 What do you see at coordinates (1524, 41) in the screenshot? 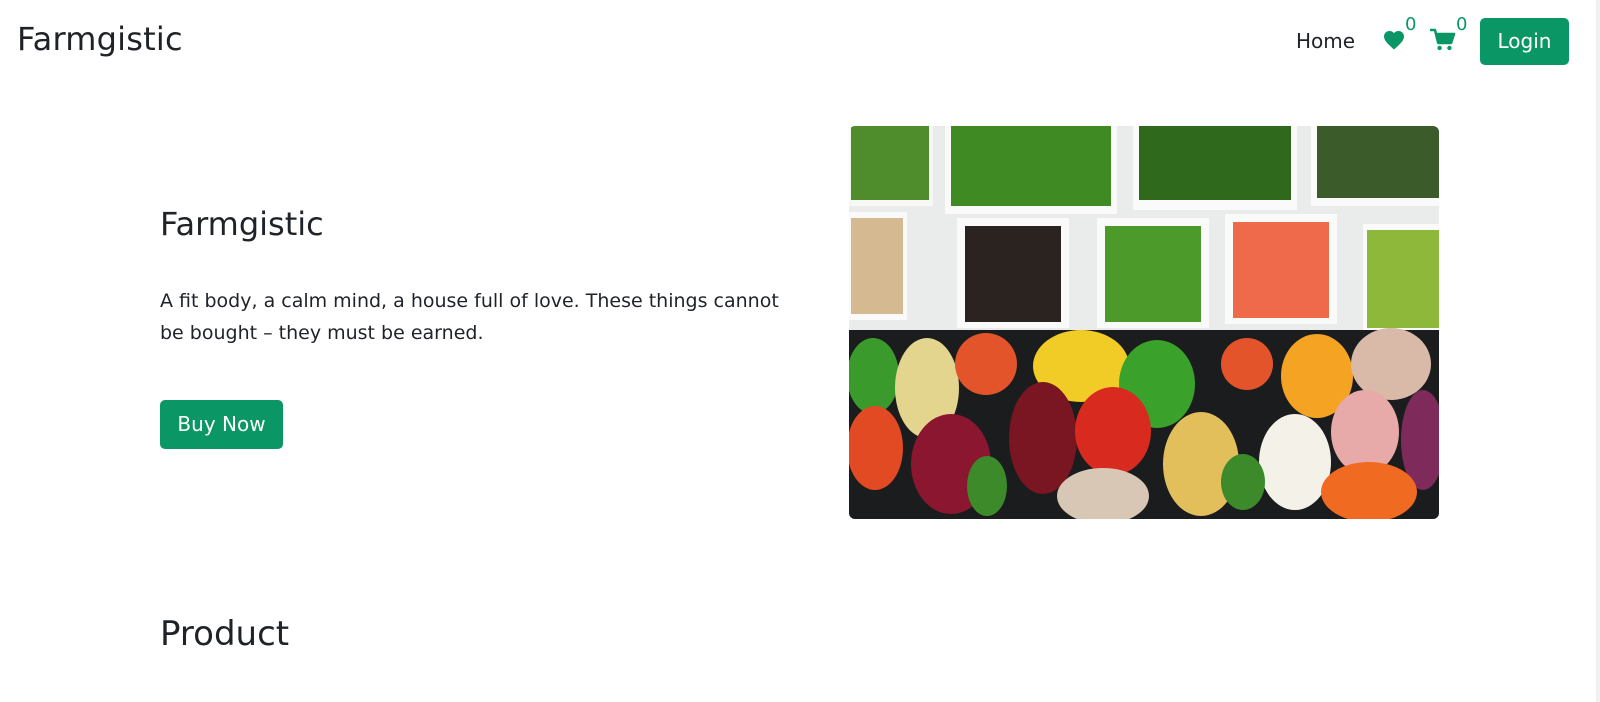
I see `login-button: Login` at bounding box center [1524, 41].